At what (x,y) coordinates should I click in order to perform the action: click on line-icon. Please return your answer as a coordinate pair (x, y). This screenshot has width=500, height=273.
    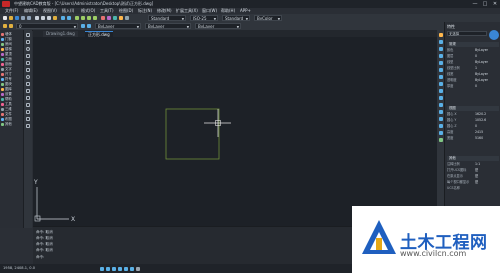
    Looking at the image, I should click on (28, 35).